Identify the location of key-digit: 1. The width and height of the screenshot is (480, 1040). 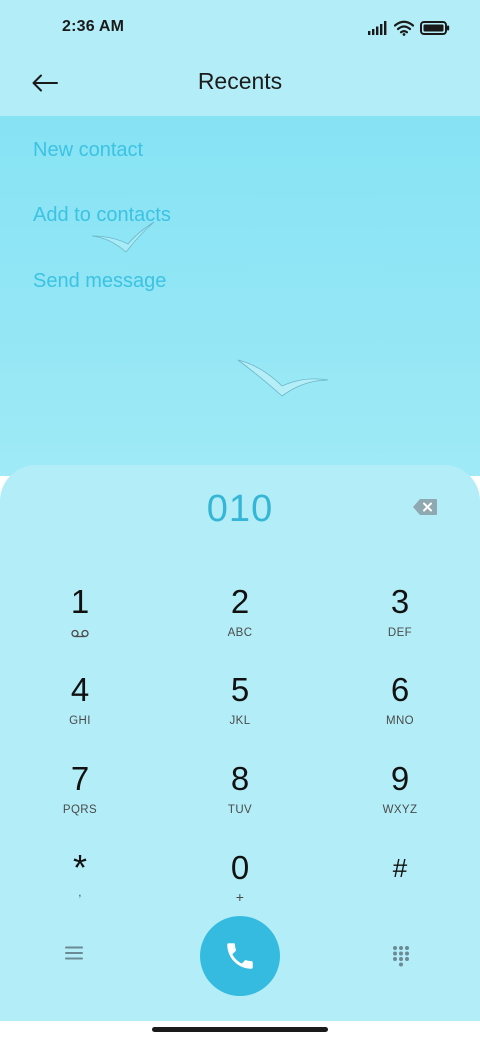
(80, 601).